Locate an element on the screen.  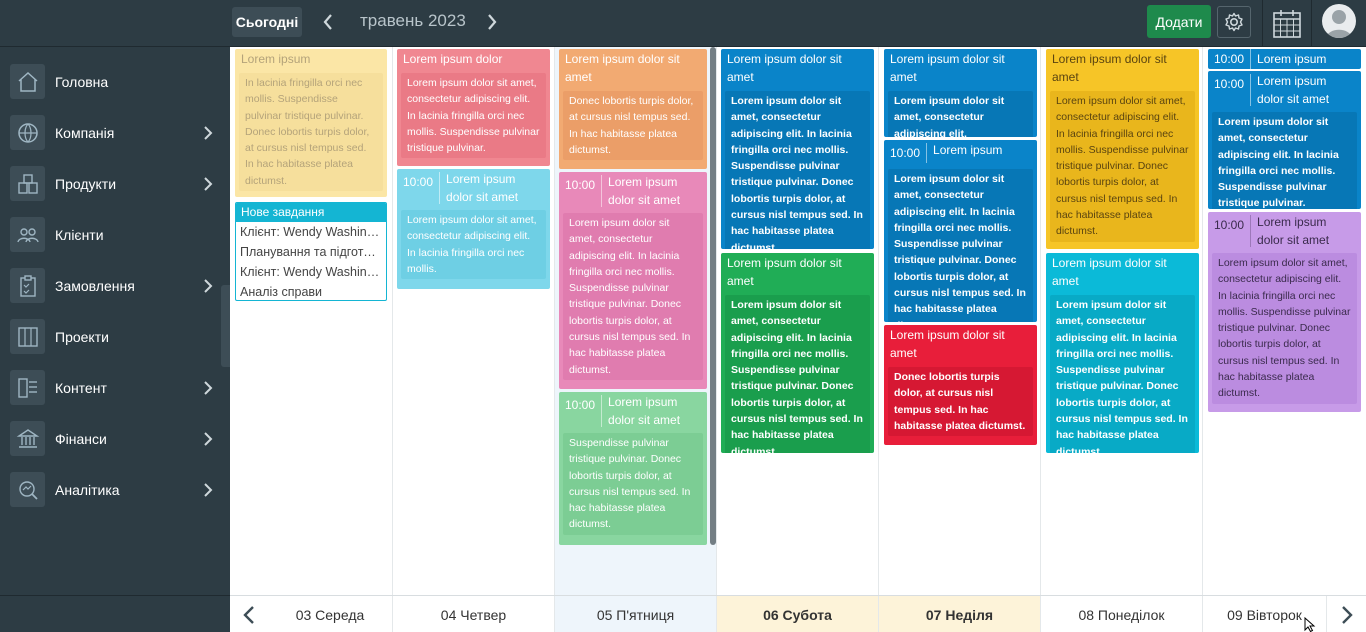
top-bar: Сьогодні травень 2023 Додати is located at coordinates (683, 23).